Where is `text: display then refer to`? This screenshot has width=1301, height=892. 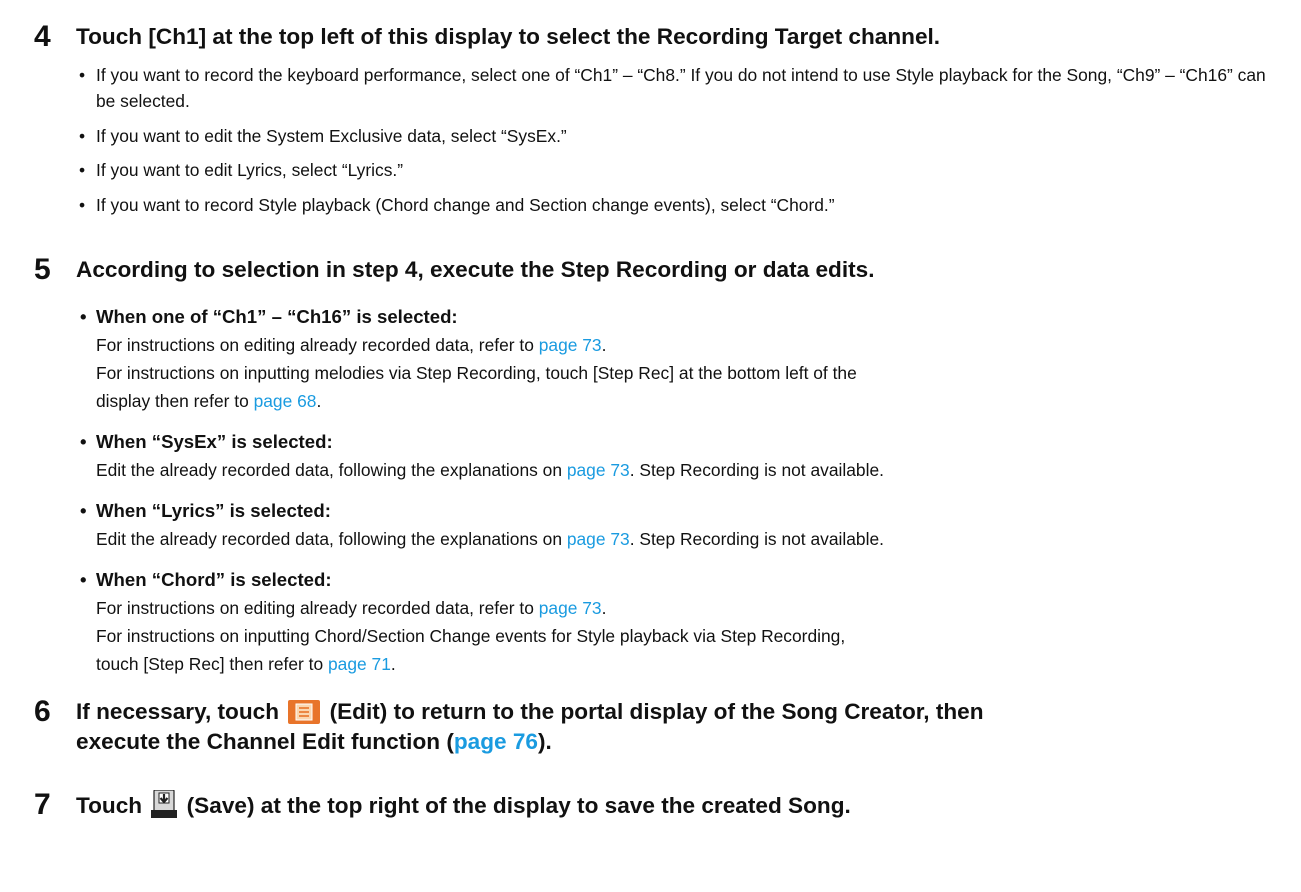
text: display then refer to is located at coordinates (175, 401).